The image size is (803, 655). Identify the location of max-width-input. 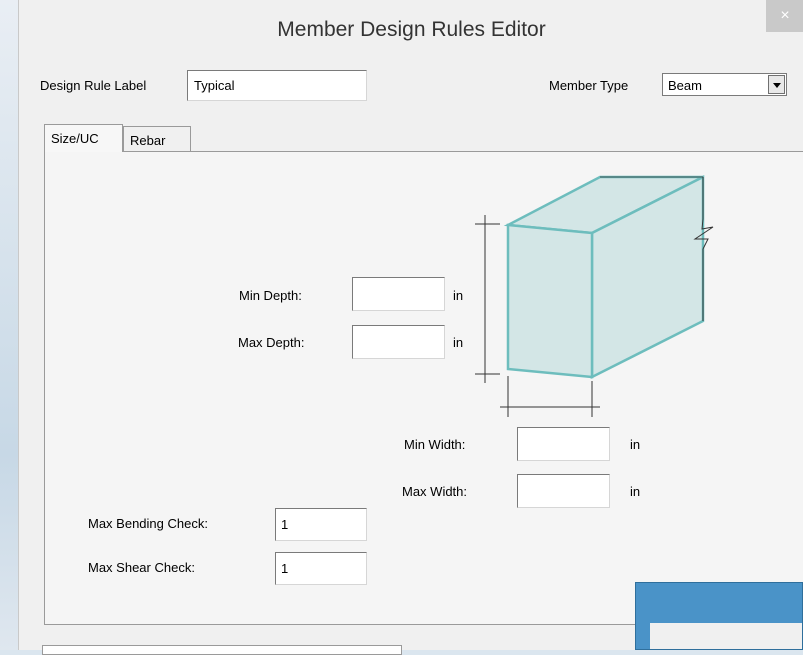
(563, 491).